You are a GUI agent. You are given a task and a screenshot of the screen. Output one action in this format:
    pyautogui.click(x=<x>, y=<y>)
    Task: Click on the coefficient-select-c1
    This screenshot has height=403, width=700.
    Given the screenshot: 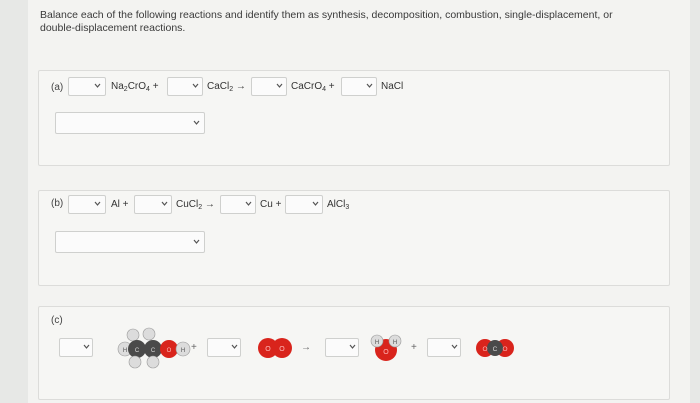 What is the action you would take?
    pyautogui.click(x=76, y=347)
    